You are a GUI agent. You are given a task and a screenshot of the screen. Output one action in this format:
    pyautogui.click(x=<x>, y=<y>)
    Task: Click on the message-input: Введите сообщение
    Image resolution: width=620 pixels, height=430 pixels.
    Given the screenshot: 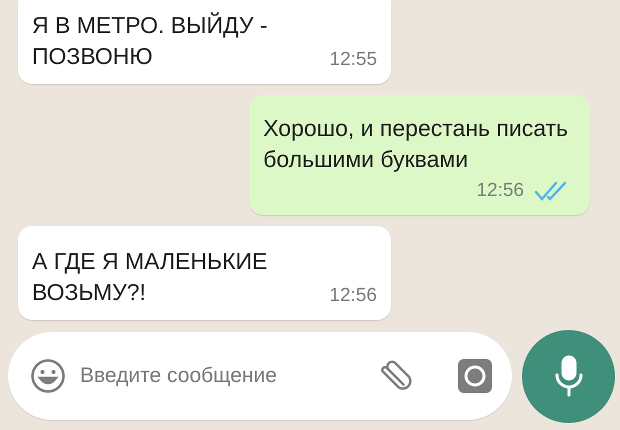 What is the action you would take?
    pyautogui.click(x=222, y=376)
    